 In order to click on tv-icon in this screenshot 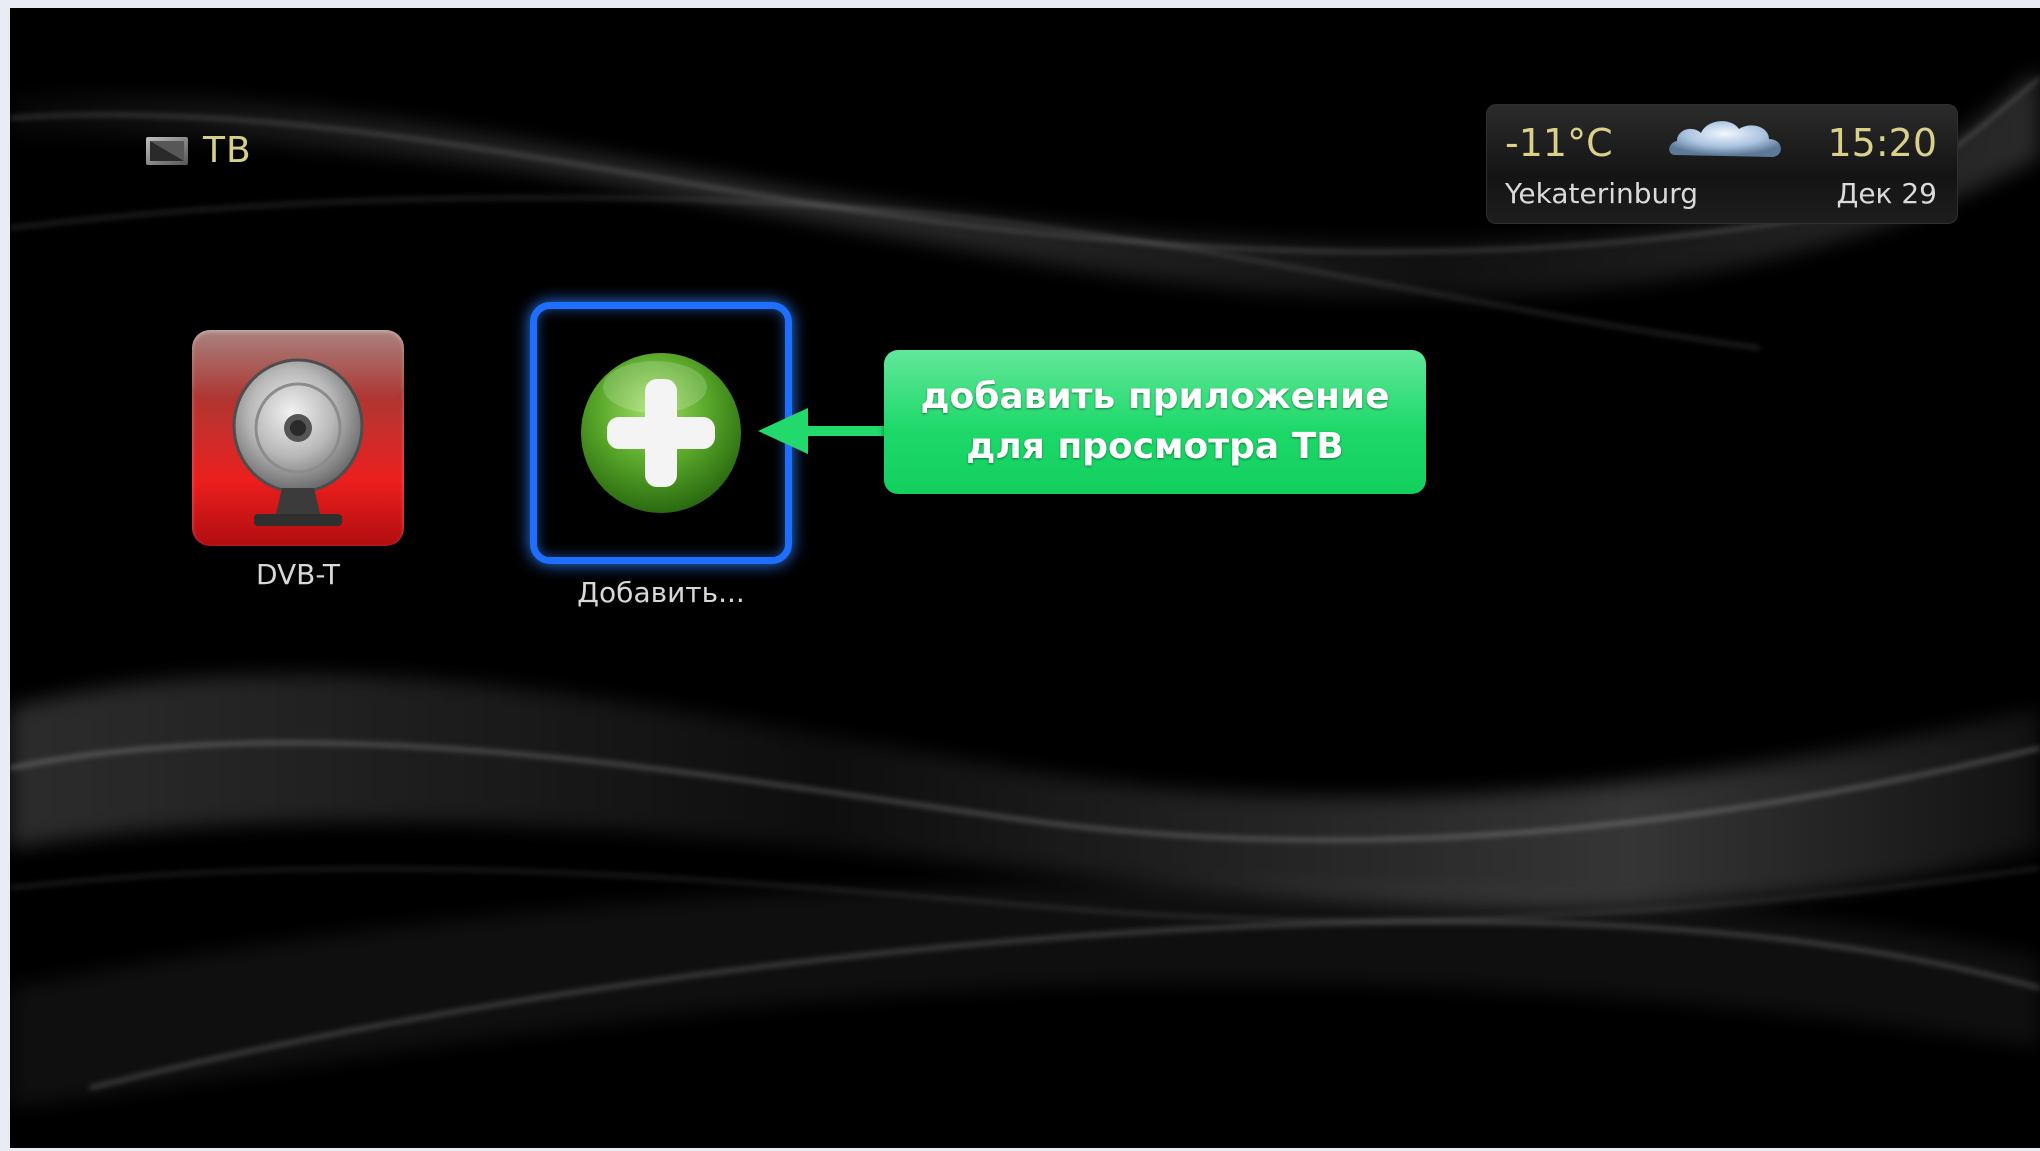, I will do `click(167, 150)`.